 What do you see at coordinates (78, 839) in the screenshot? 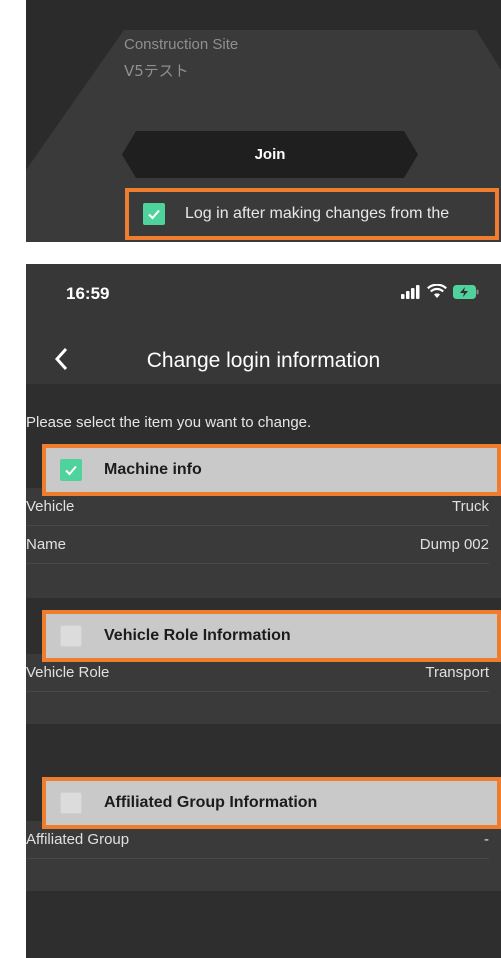
I see `info-label: Affiliated Group` at bounding box center [78, 839].